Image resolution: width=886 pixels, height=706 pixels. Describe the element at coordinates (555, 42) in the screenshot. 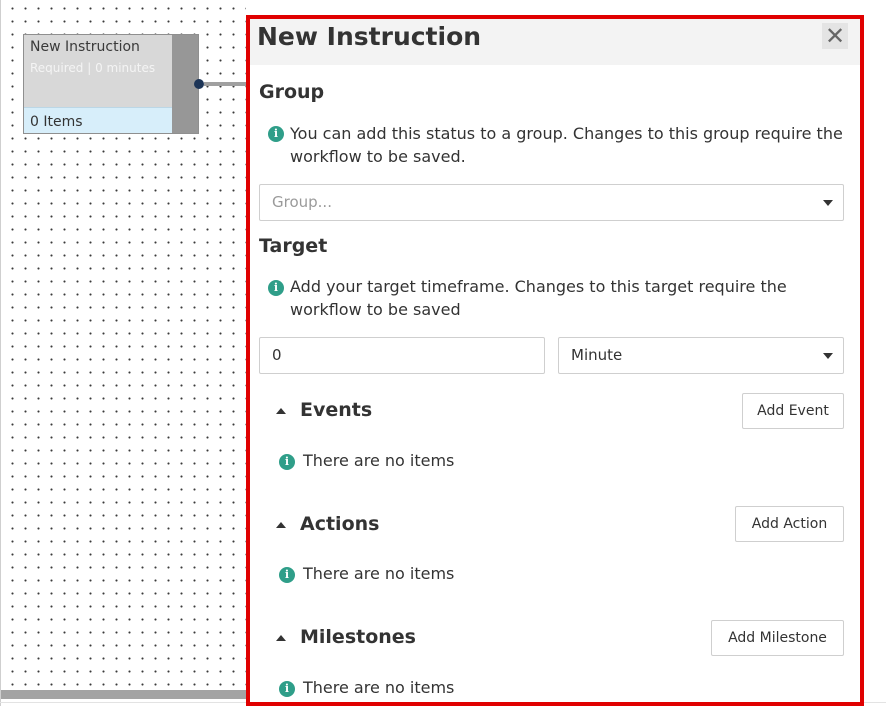

I see `panel-header: New Instruction ✕` at that location.